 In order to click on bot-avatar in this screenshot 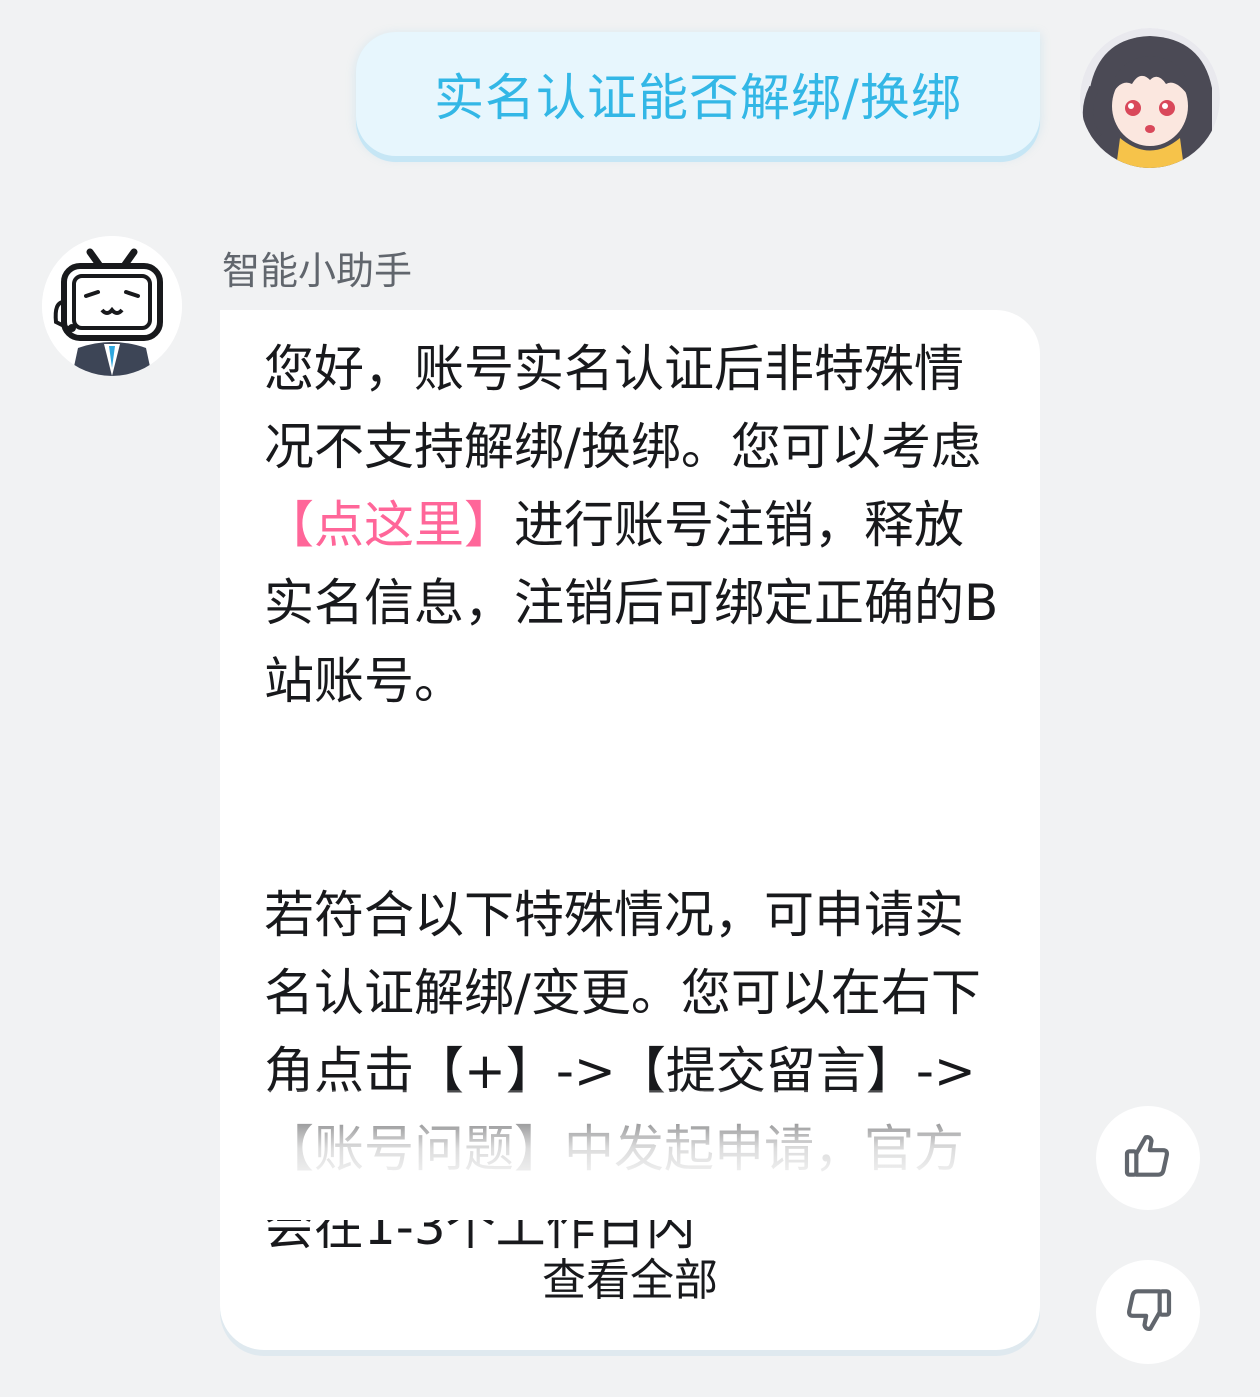, I will do `click(112, 306)`.